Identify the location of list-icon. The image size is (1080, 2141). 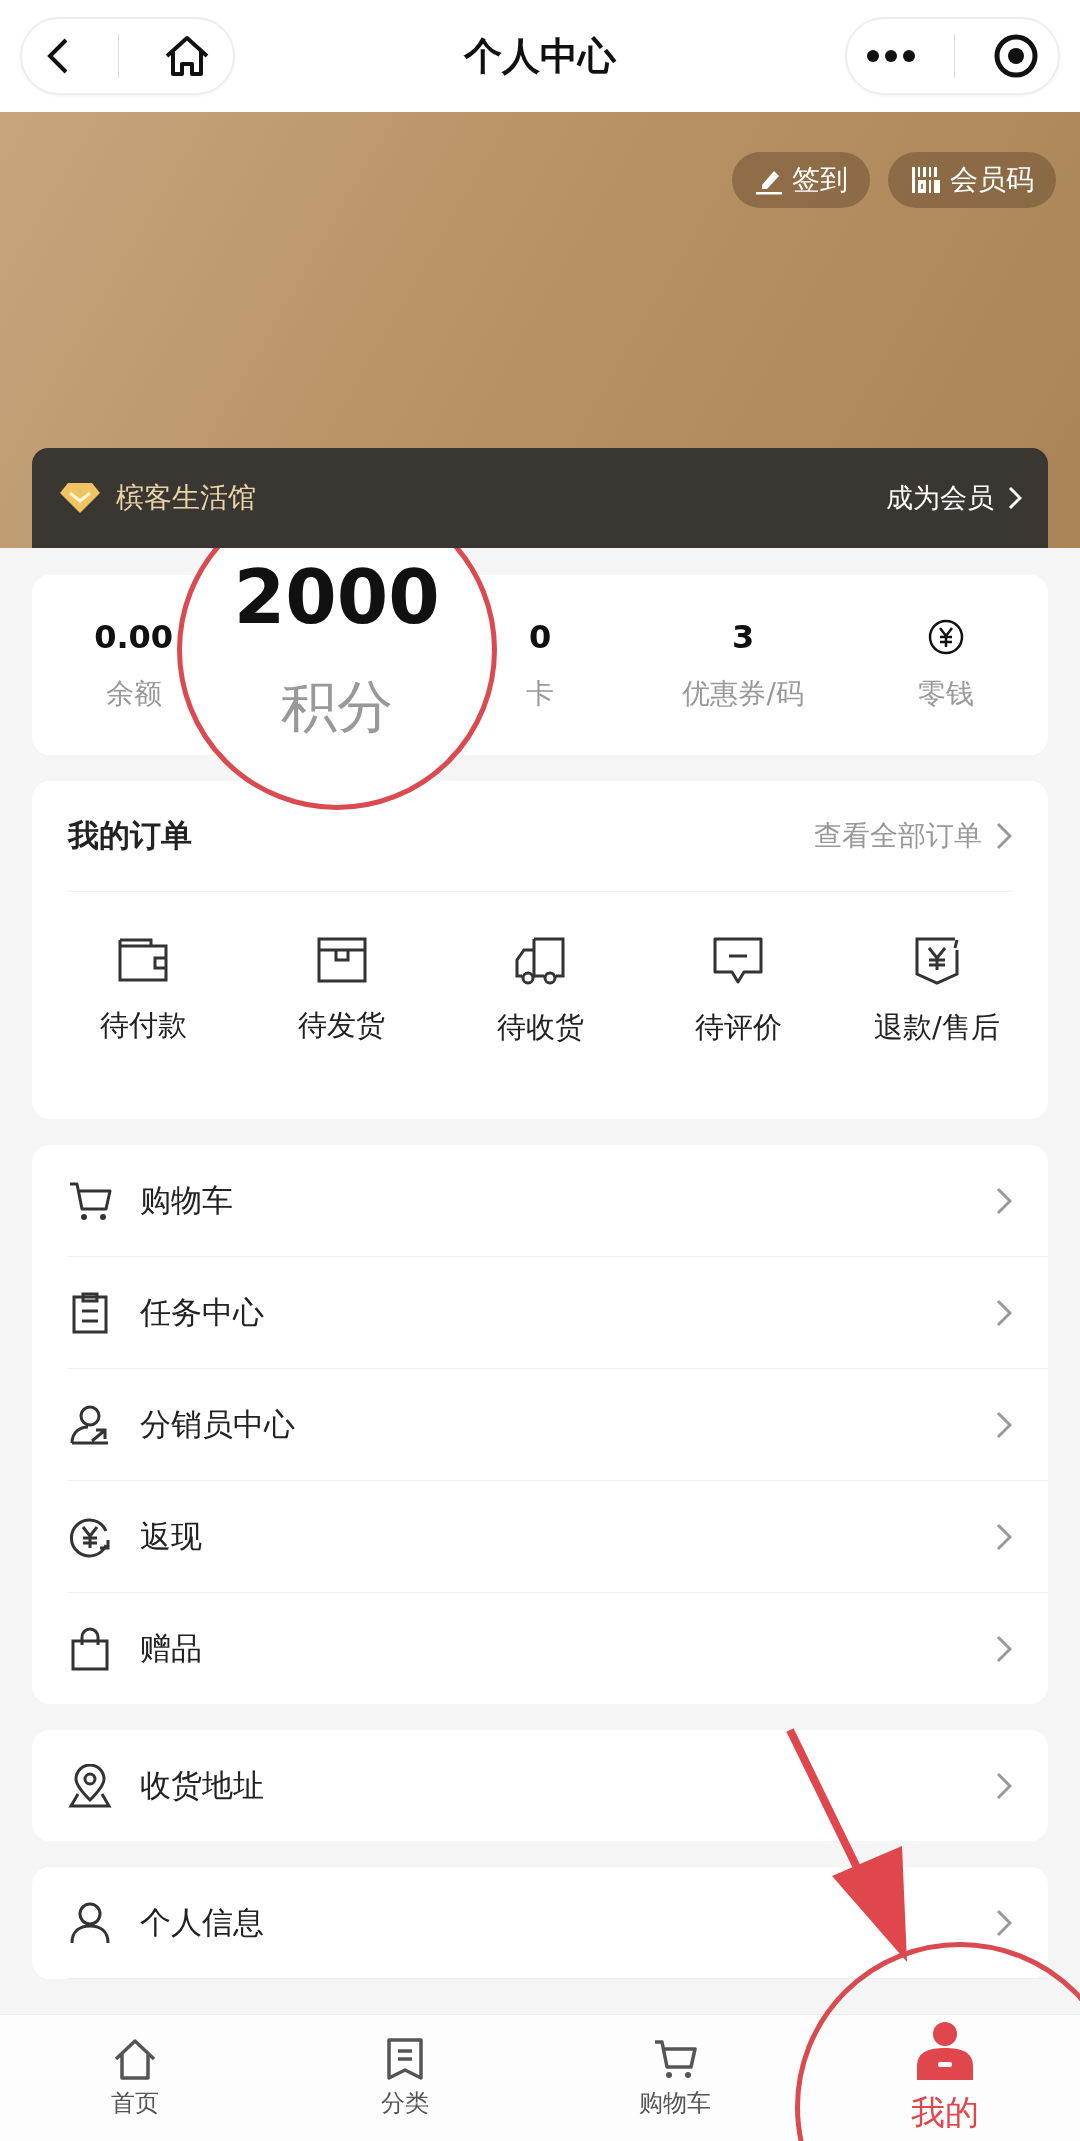
(405, 2059).